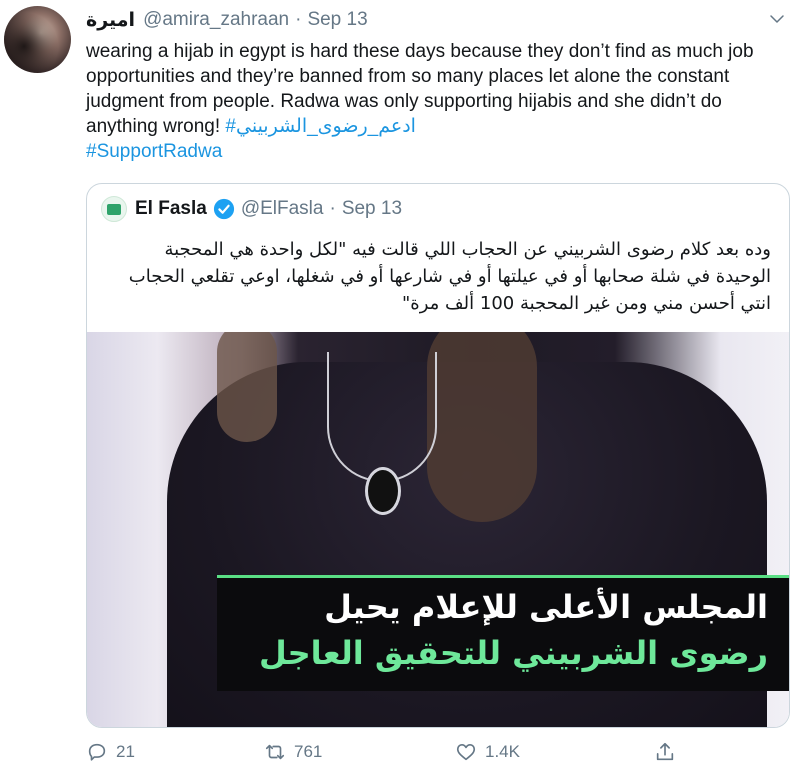 This screenshot has height=769, width=800. What do you see at coordinates (386, 752) in the screenshot?
I see `tweet-actions: 21 761 1.4K` at bounding box center [386, 752].